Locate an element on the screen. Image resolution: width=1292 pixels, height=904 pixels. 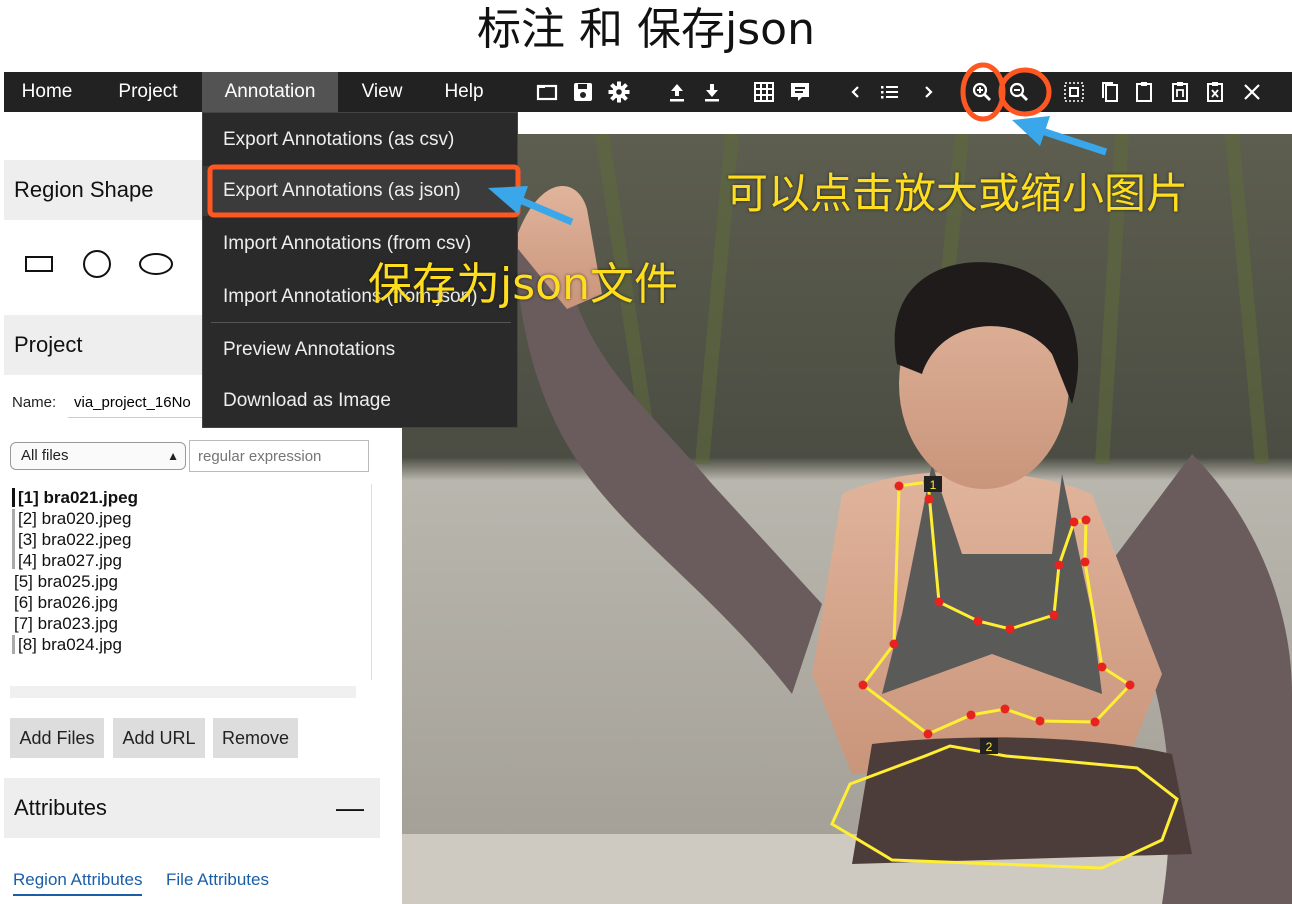
menu-view: View is located at coordinates (382, 92).